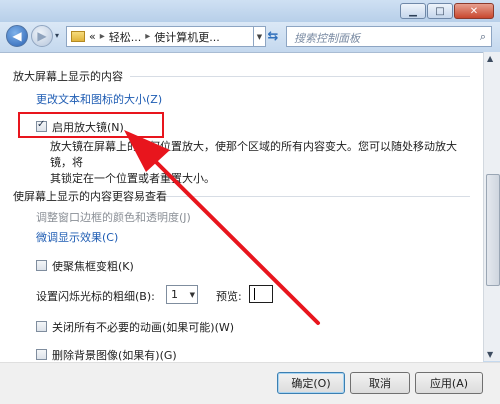 This screenshot has width=500, height=404. What do you see at coordinates (449, 383) in the screenshot?
I see `apply-button: 应用(A)` at bounding box center [449, 383].